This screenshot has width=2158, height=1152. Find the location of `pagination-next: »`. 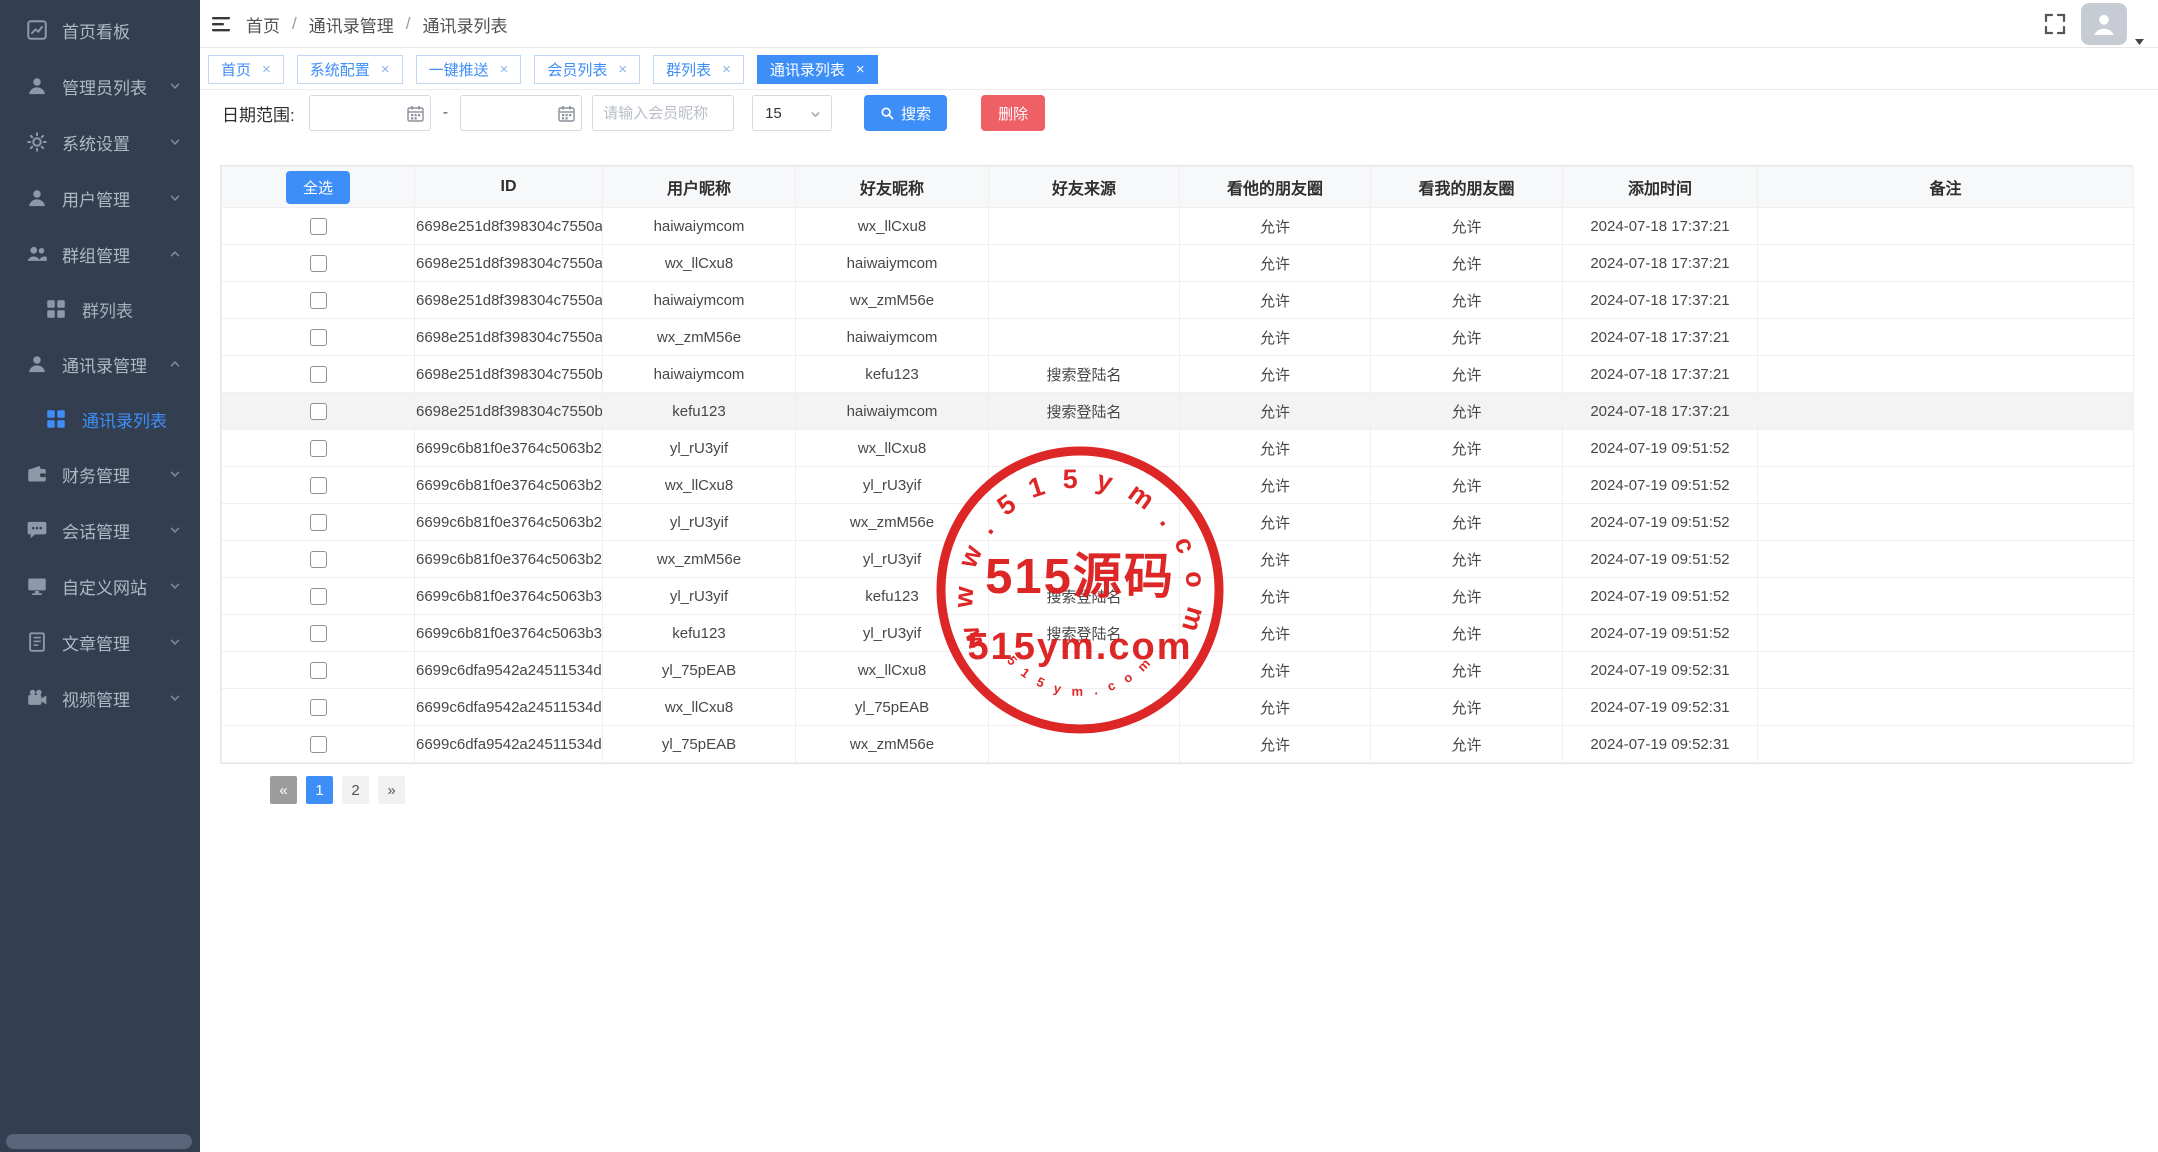

pagination-next: » is located at coordinates (391, 790).